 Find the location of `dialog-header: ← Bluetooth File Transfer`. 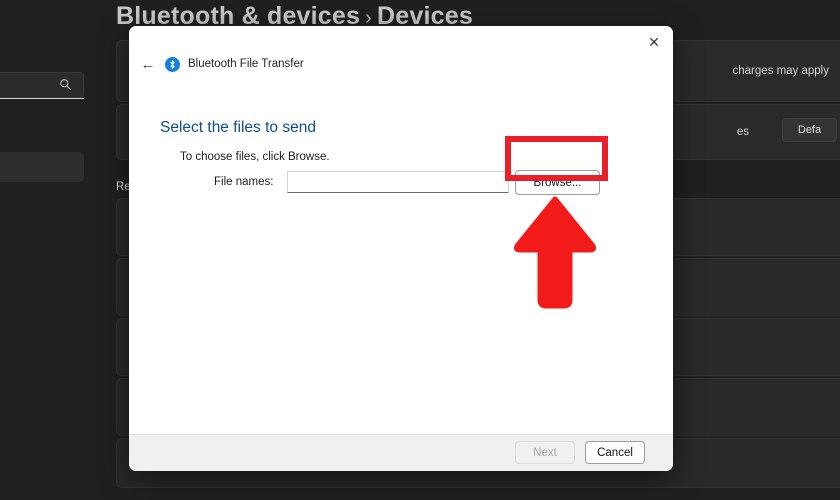

dialog-header: ← Bluetooth File Transfer is located at coordinates (216, 64).